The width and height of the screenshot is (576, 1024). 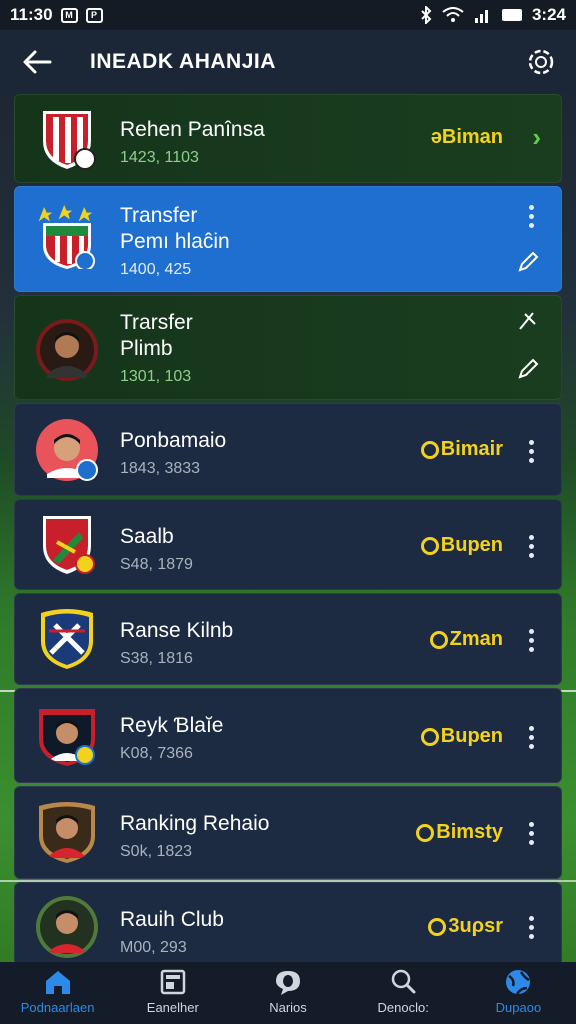 I want to click on nav-item-eanelher: Eanelher, so click(x=172, y=993).